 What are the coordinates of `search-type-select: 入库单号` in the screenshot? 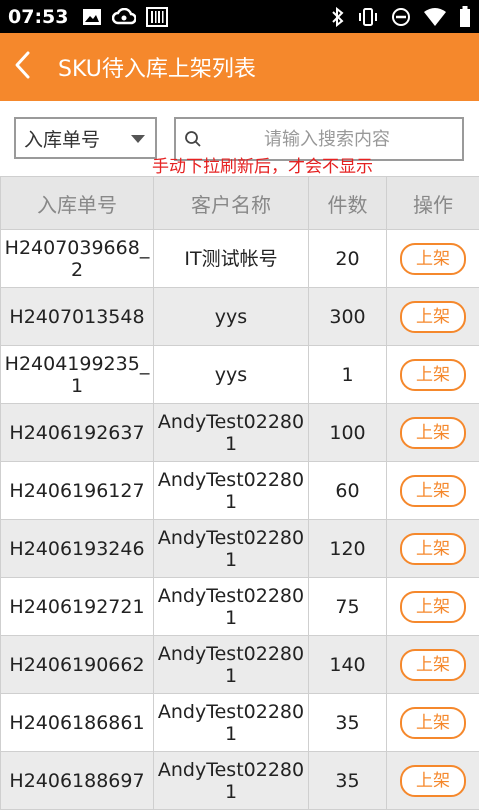 It's located at (85, 138).